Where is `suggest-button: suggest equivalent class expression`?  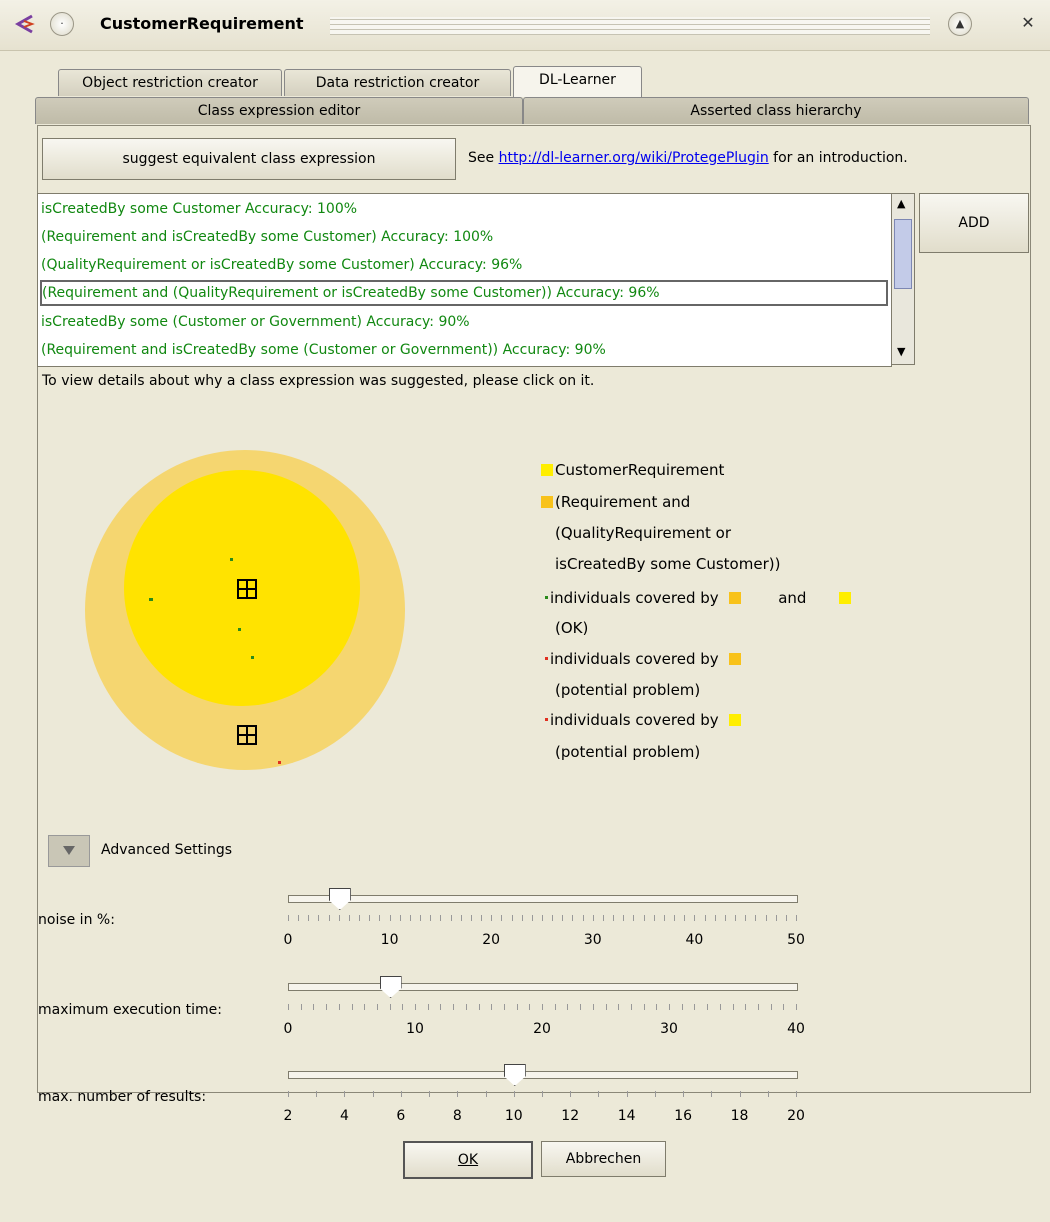 suggest-button: suggest equivalent class expression is located at coordinates (249, 159).